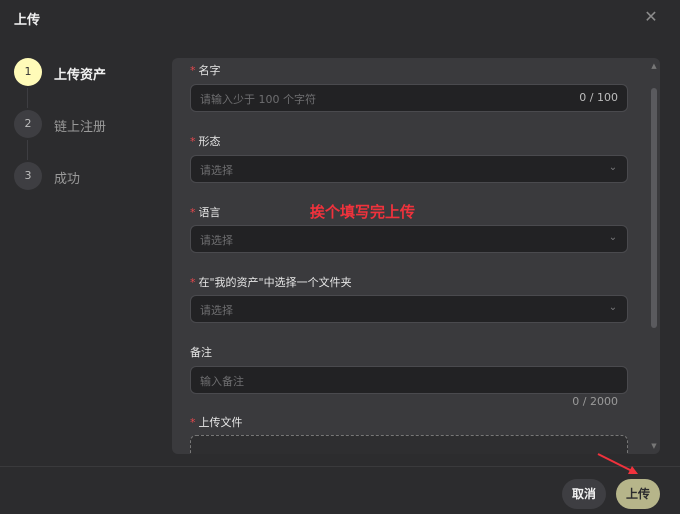 This screenshot has height=514, width=680. Describe the element at coordinates (89, 84) in the screenshot. I see `step-upload-asset: 1 上传资产` at that location.